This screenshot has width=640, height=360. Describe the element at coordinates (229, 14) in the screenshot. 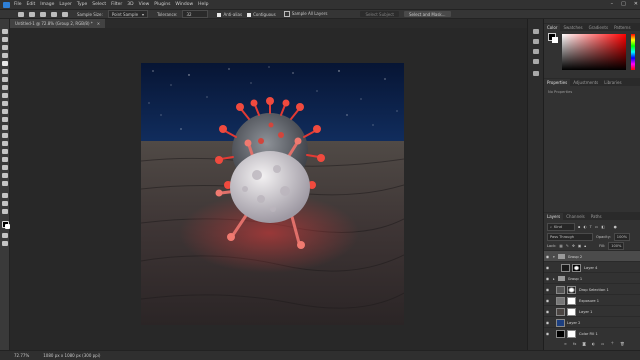

I see `anti-alias-checkbox: Anti-alias` at that location.